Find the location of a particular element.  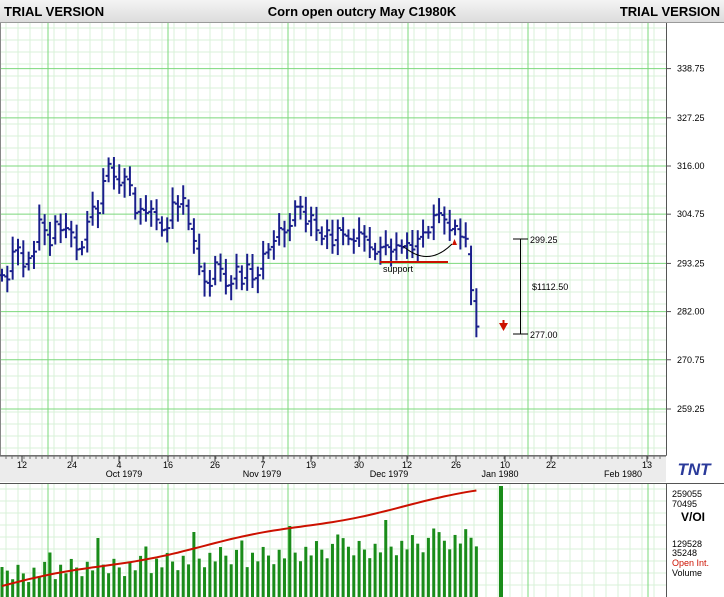

trial-version-right: TRIAL VERSION is located at coordinates (669, 11).